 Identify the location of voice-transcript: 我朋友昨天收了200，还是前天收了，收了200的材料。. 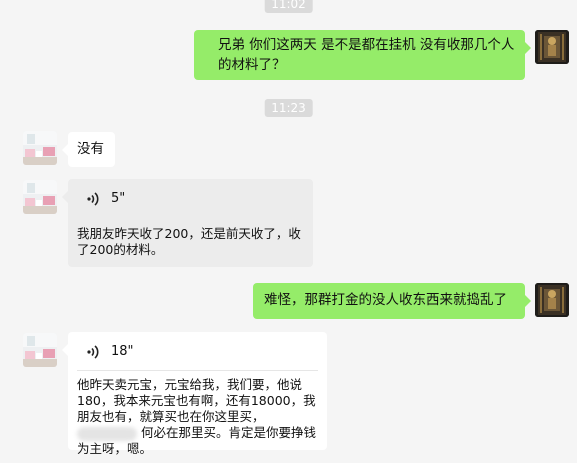
(189, 241).